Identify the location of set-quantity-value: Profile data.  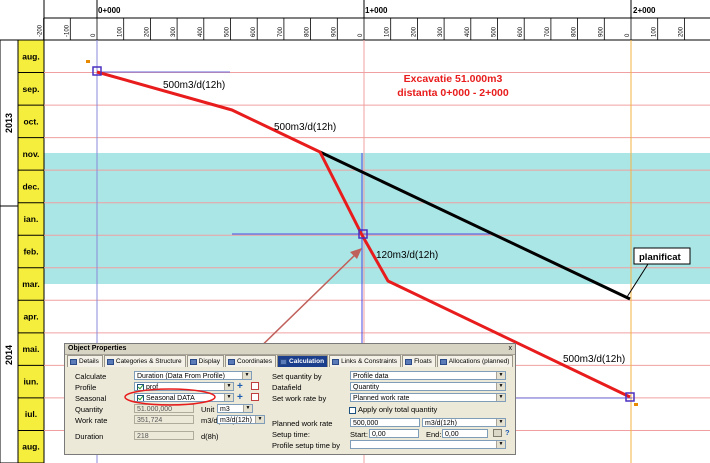
(371, 376).